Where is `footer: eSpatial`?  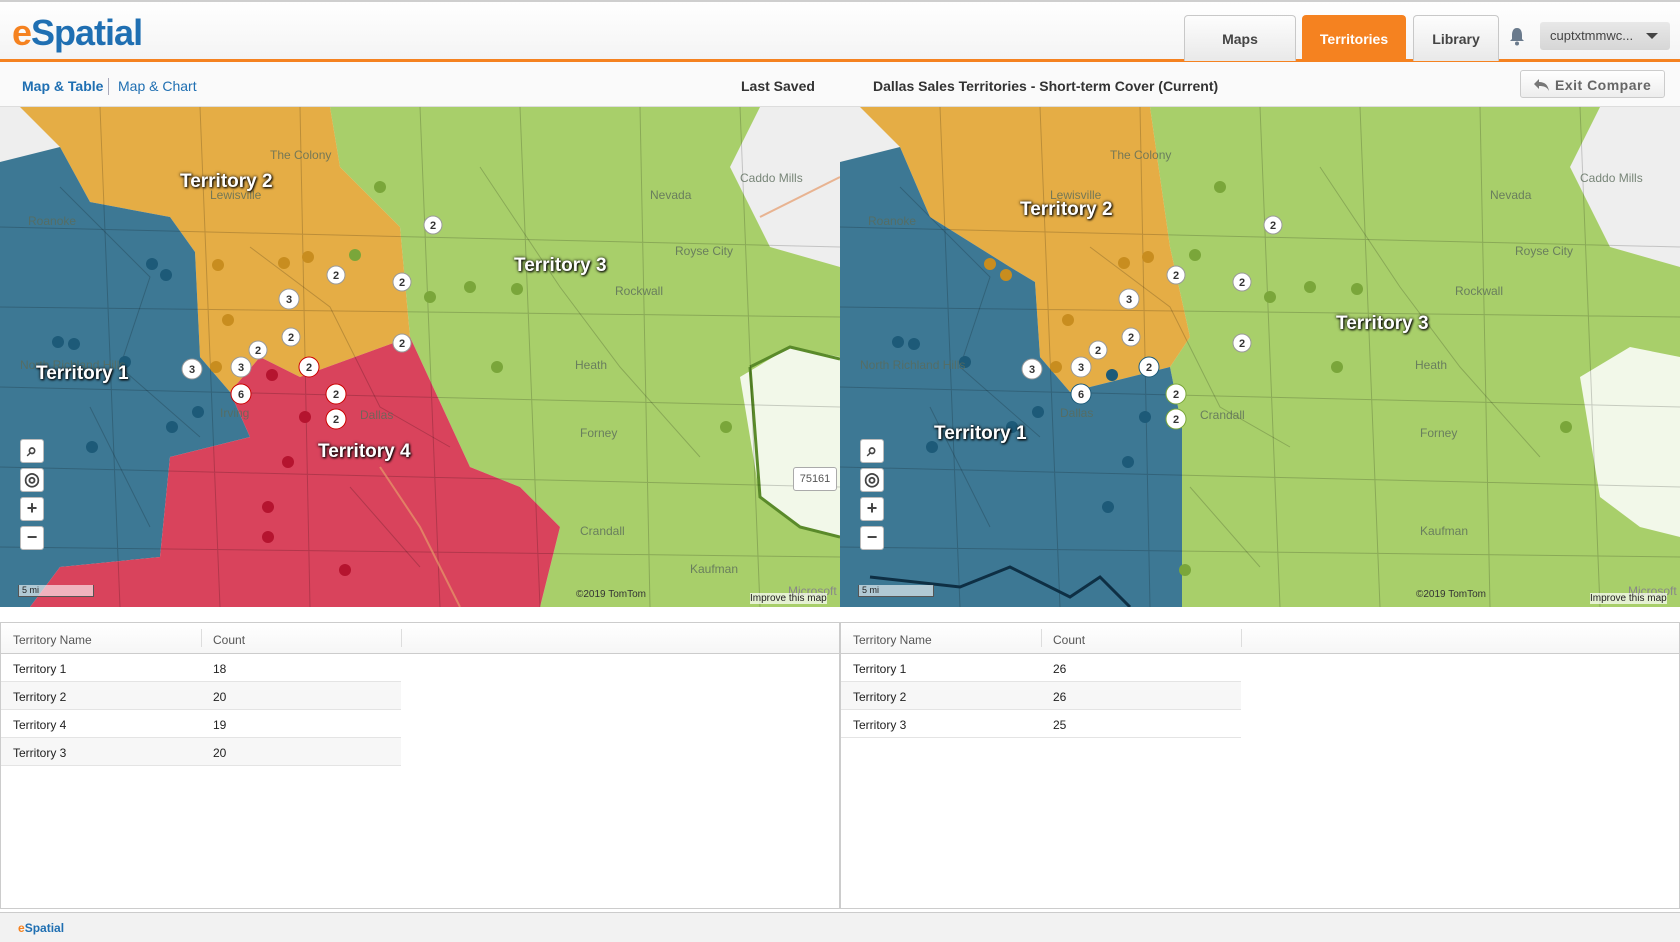
footer: eSpatial is located at coordinates (840, 927).